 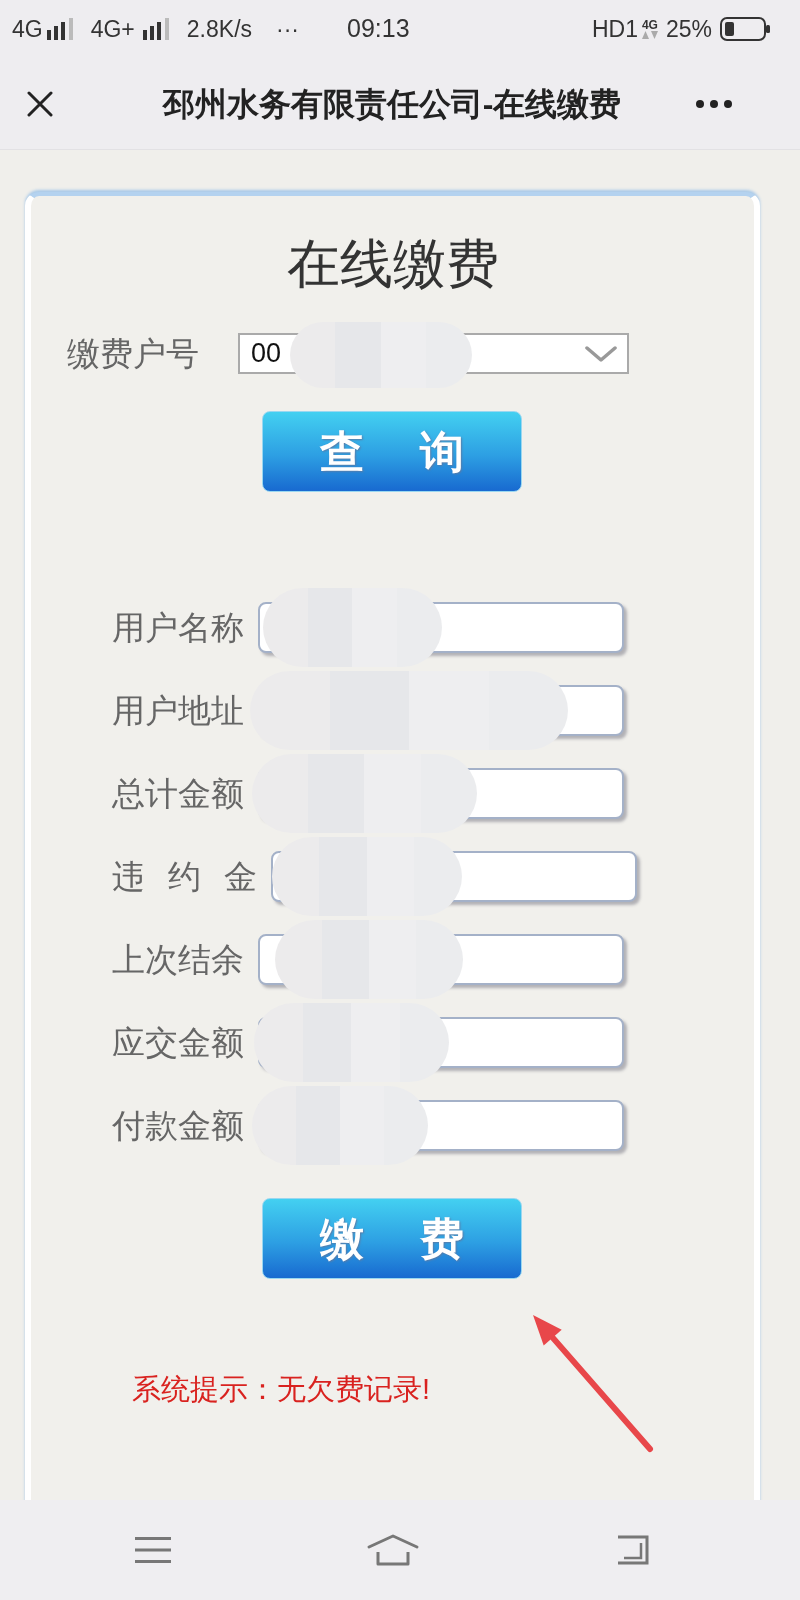 What do you see at coordinates (614, 29) in the screenshot?
I see `hd-label: HD1` at bounding box center [614, 29].